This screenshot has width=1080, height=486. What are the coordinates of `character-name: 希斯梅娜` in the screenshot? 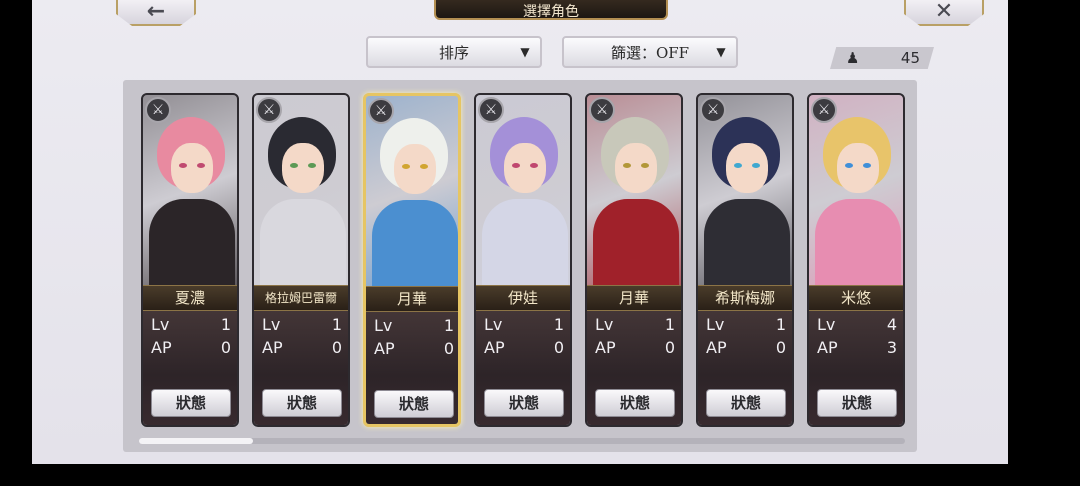 It's located at (745, 298).